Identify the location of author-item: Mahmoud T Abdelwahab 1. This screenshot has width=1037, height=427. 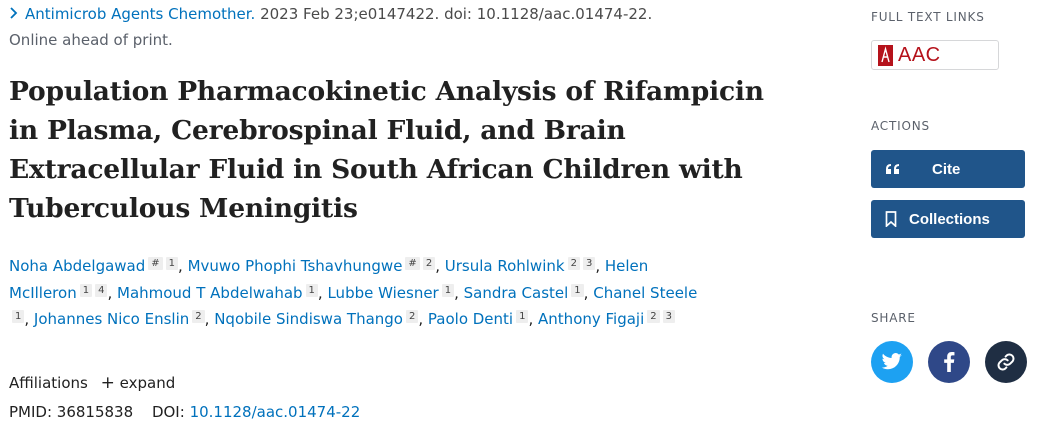
(217, 292).